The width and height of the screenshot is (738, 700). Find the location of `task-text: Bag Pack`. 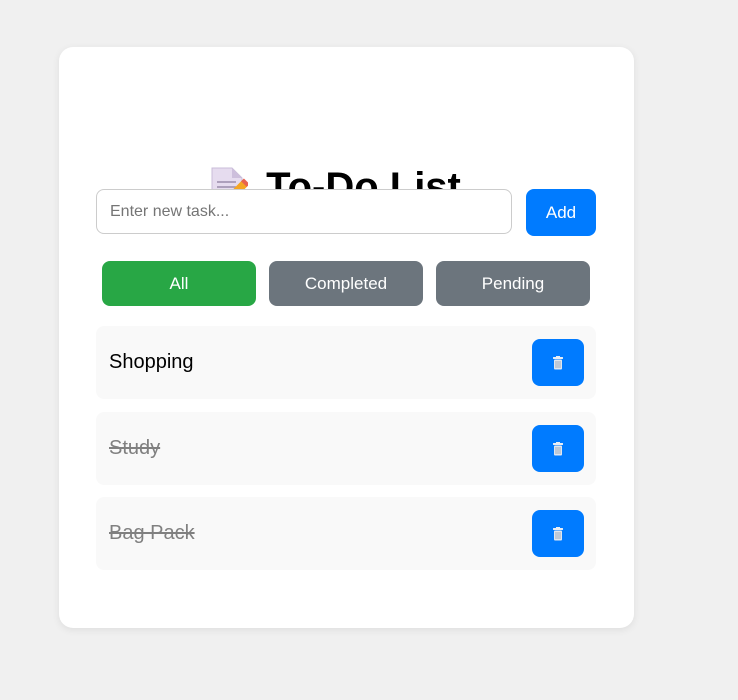

task-text: Bag Pack is located at coordinates (152, 533).